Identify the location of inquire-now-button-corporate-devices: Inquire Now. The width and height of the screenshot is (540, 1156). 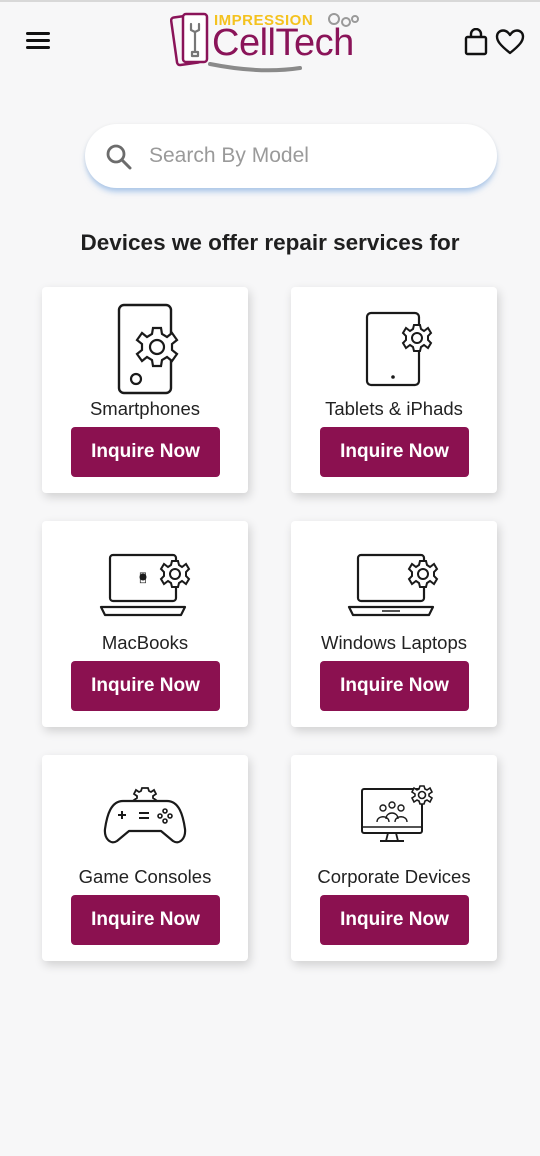
(394, 920).